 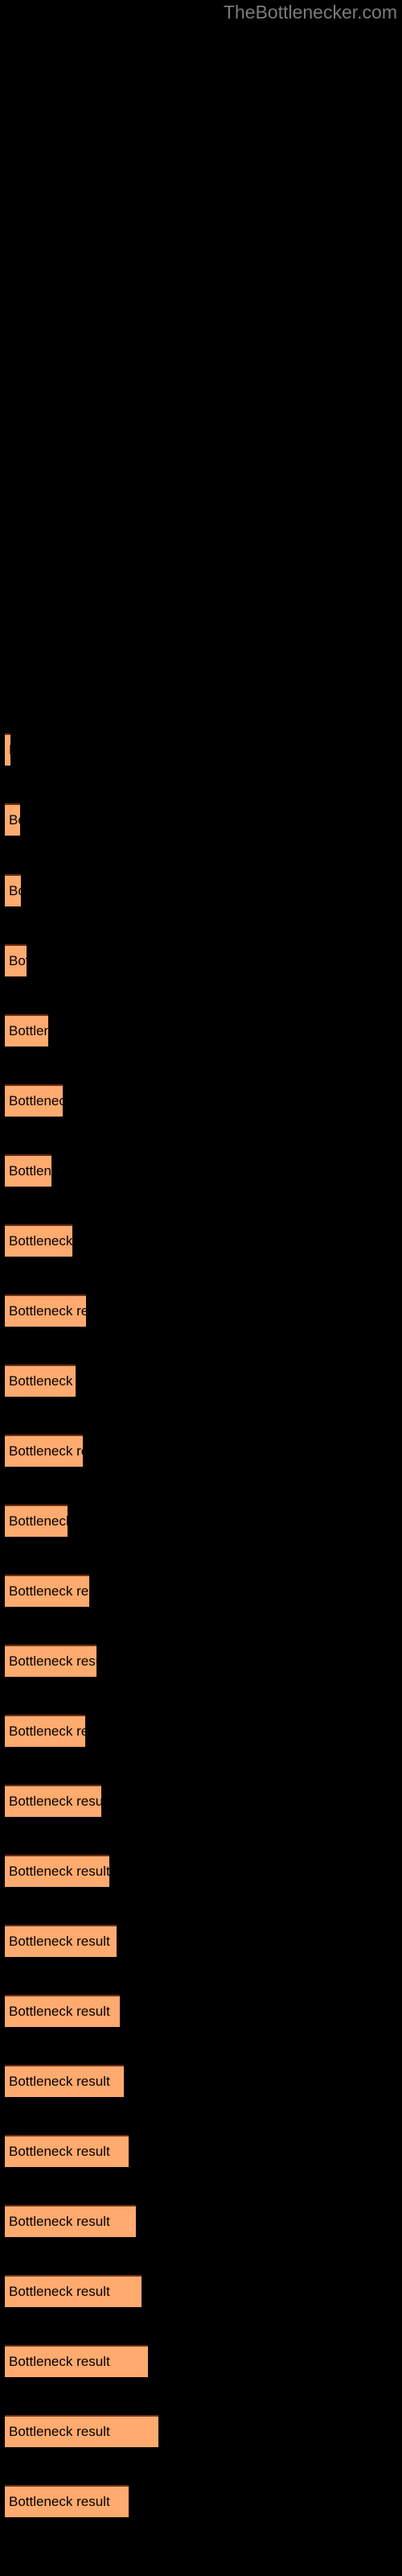 What do you see at coordinates (201, 13) in the screenshot?
I see `site-header: TheBottlenecker.com` at bounding box center [201, 13].